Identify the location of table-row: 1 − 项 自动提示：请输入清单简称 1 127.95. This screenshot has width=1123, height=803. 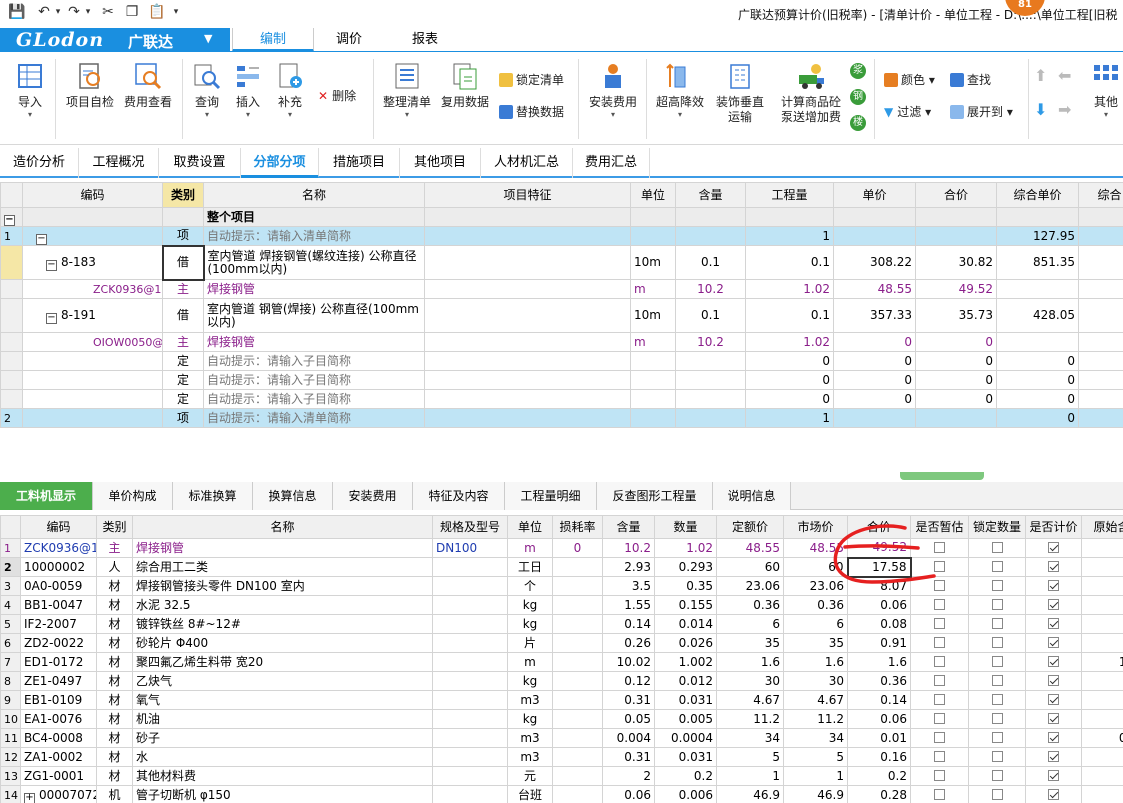
(561, 236).